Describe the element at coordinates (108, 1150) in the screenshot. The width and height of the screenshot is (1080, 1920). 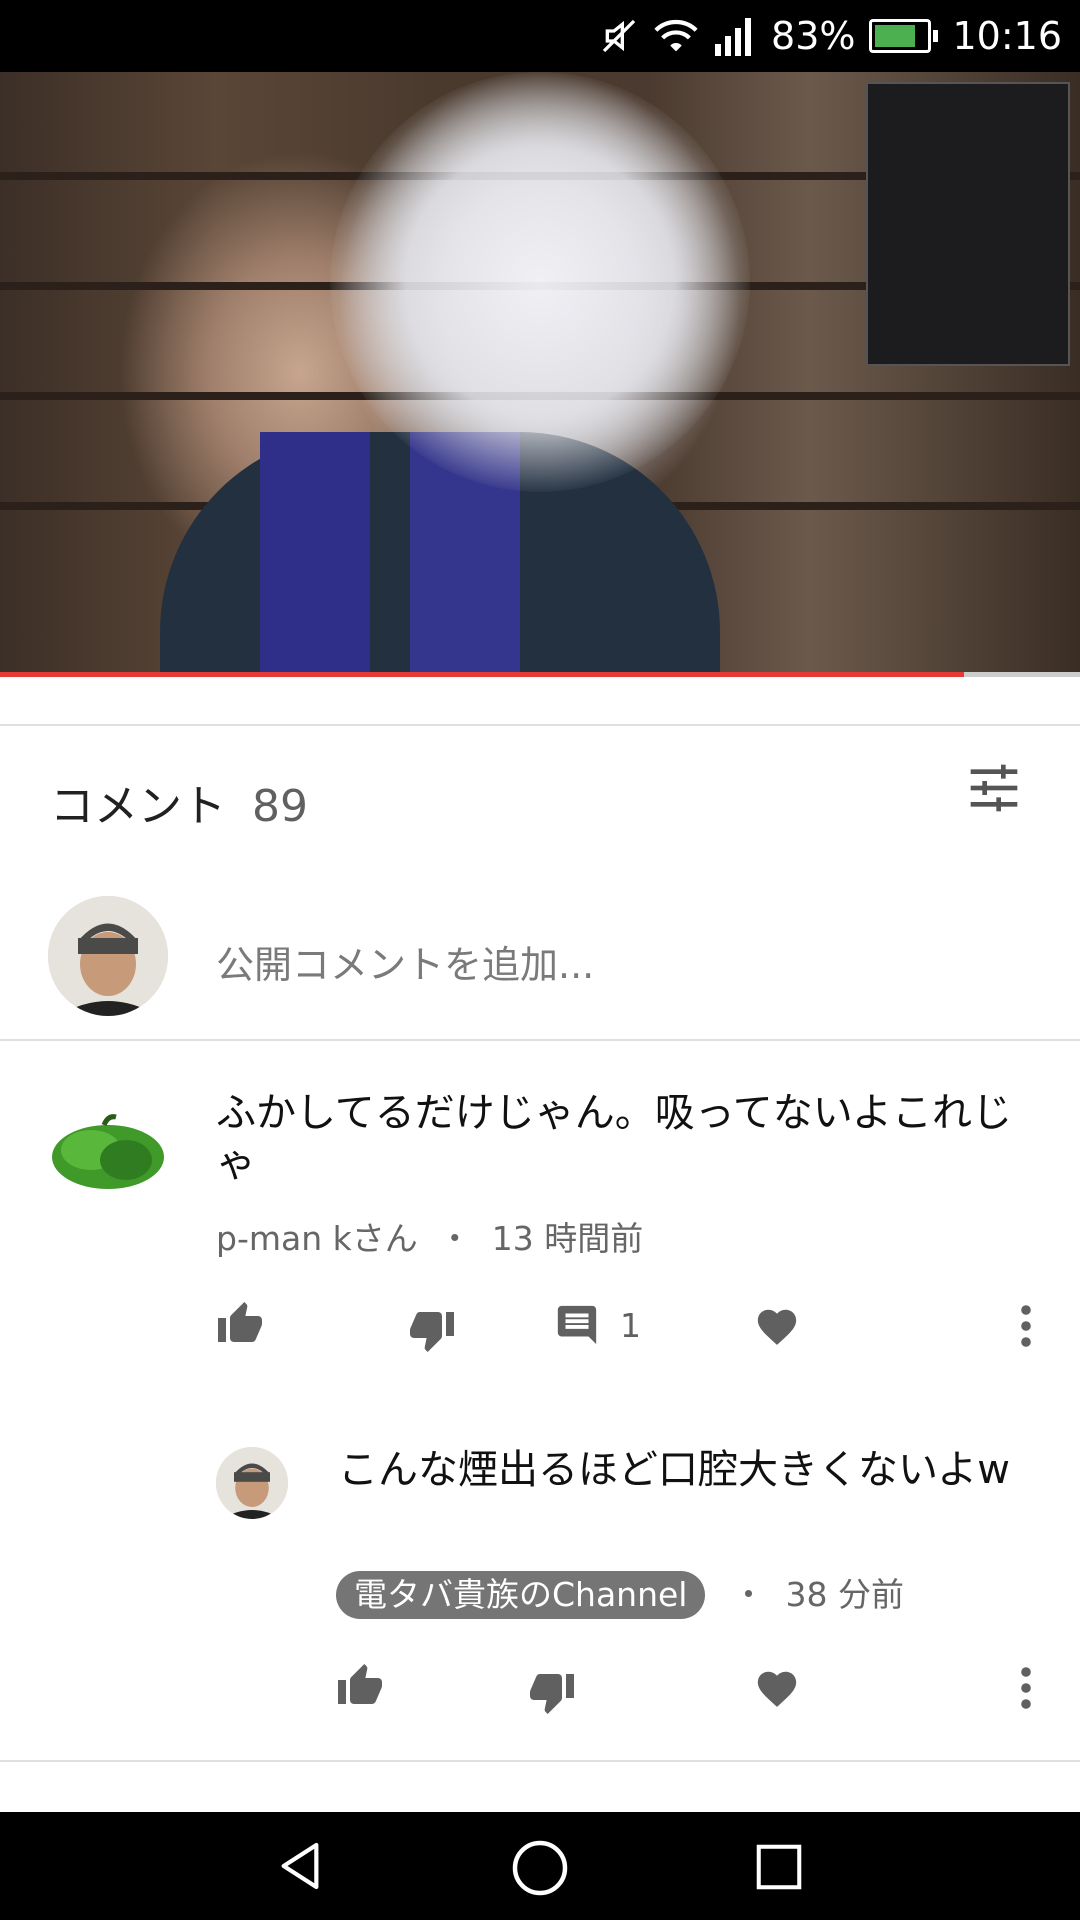
I see `commenter-avatar` at that location.